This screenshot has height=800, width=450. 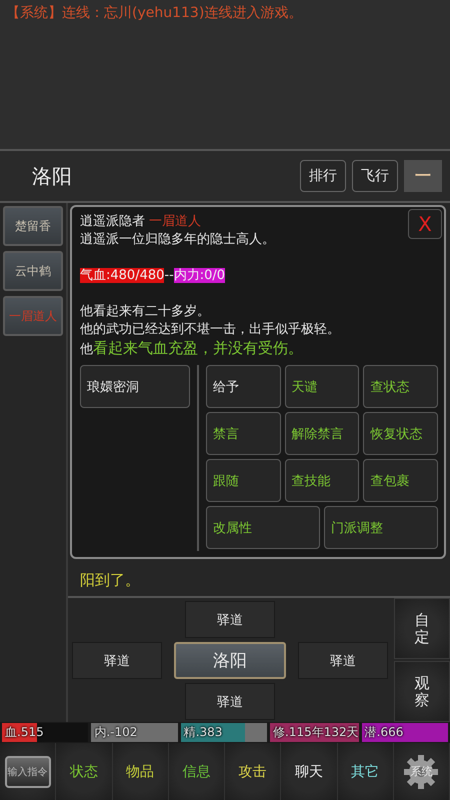 What do you see at coordinates (33, 226) in the screenshot?
I see `npc-button: 楚留香` at bounding box center [33, 226].